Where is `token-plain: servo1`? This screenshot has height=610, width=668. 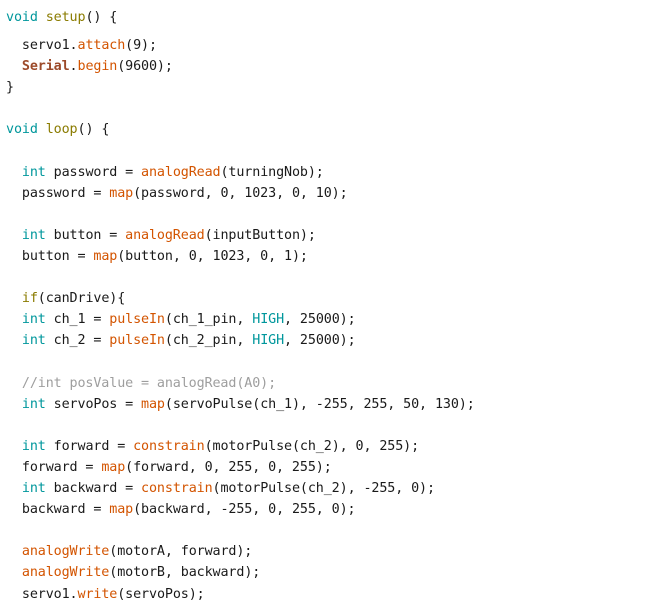 token-plain: servo1 is located at coordinates (45, 46).